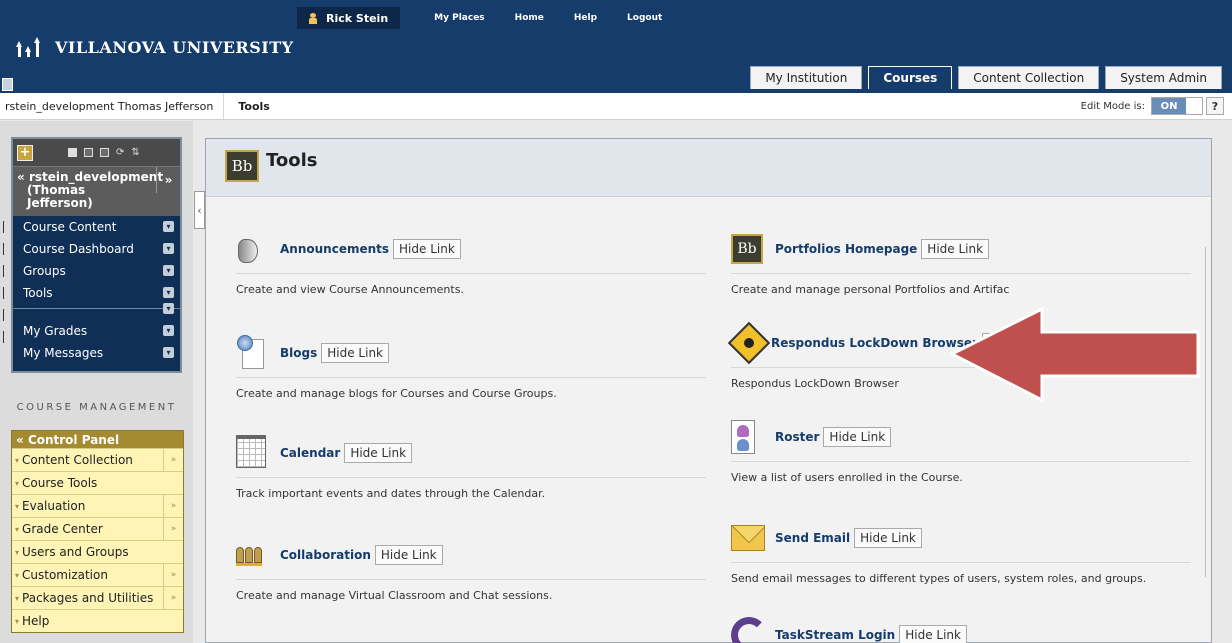 Image resolution: width=1232 pixels, height=643 pixels. What do you see at coordinates (25, 152) in the screenshot?
I see `add-menu-item-button: +` at bounding box center [25, 152].